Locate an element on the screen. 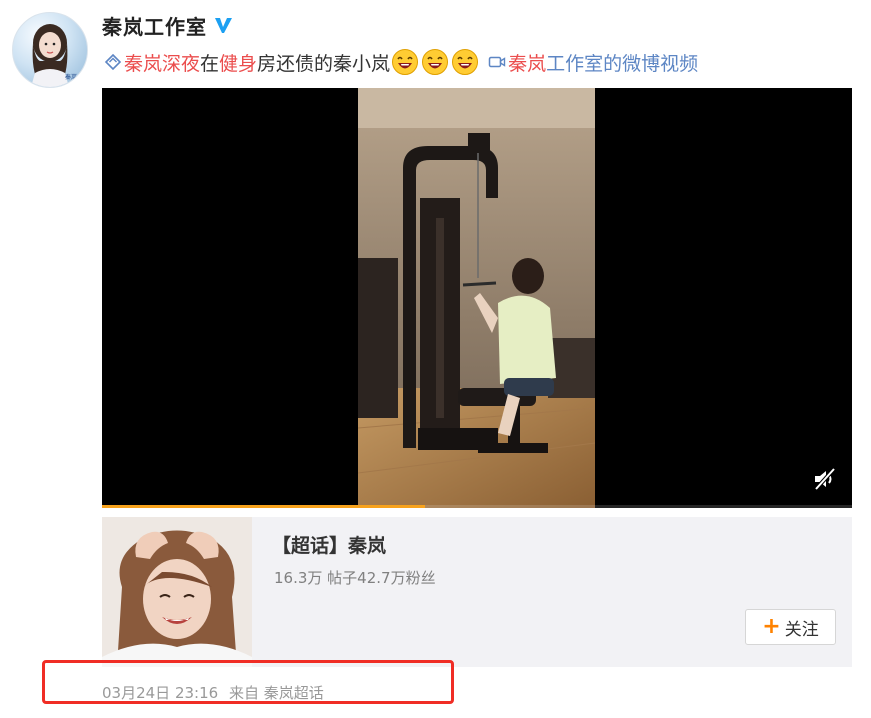 The width and height of the screenshot is (871, 718). post-text-part-2: 房还债的秦小岚 is located at coordinates (324, 63).